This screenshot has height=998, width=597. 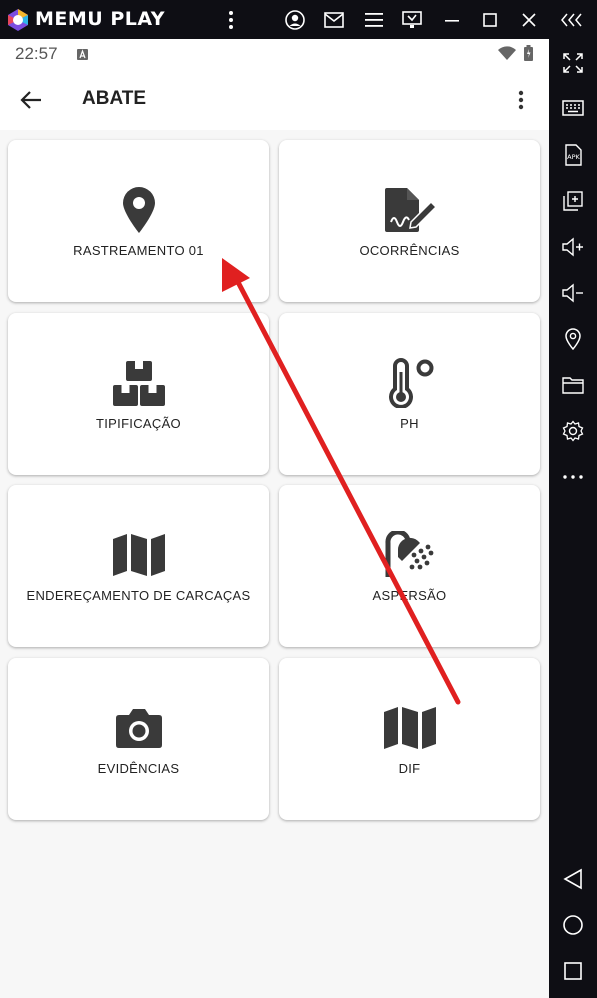 What do you see at coordinates (573, 293) in the screenshot?
I see `volume-down-icon` at bounding box center [573, 293].